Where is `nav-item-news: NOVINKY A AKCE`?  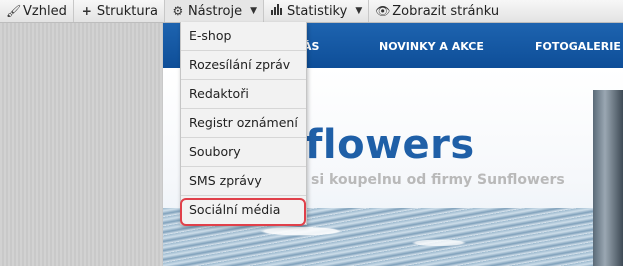 nav-item-news: NOVINKY A AKCE is located at coordinates (431, 46).